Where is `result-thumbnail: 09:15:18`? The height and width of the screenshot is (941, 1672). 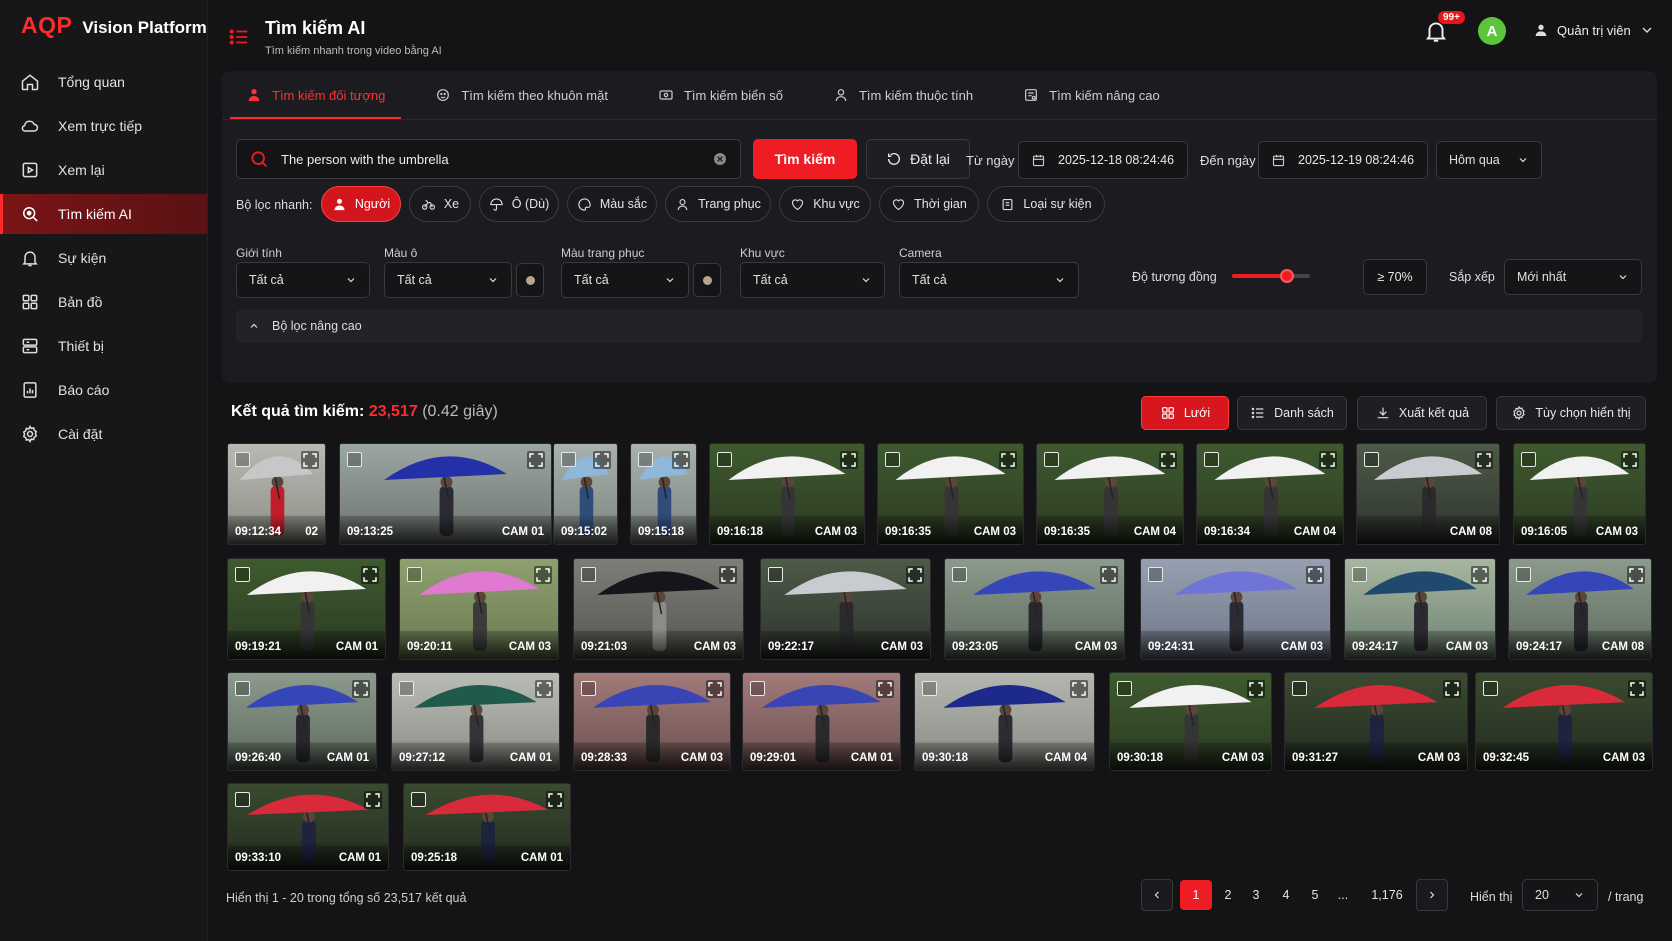
result-thumbnail: 09:15:18 is located at coordinates (663, 494).